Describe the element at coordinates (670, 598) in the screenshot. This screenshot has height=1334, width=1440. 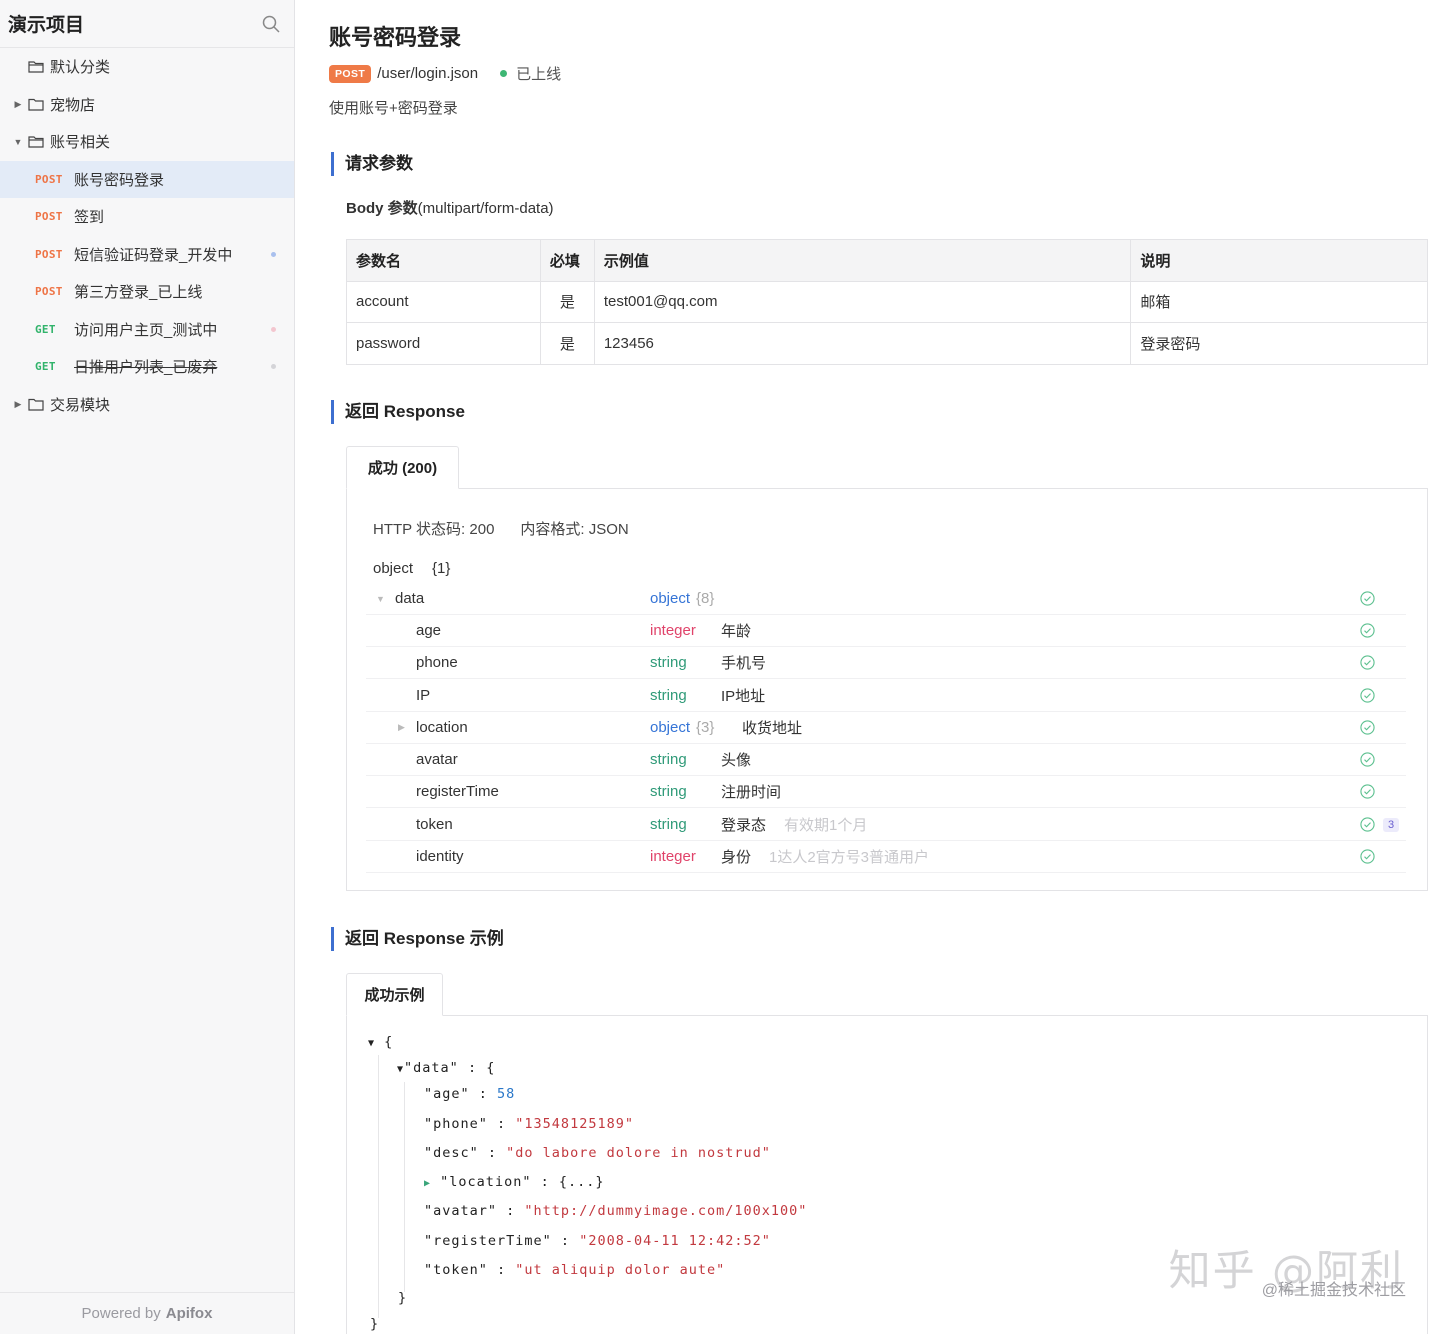
I see `field-type-label: object` at that location.